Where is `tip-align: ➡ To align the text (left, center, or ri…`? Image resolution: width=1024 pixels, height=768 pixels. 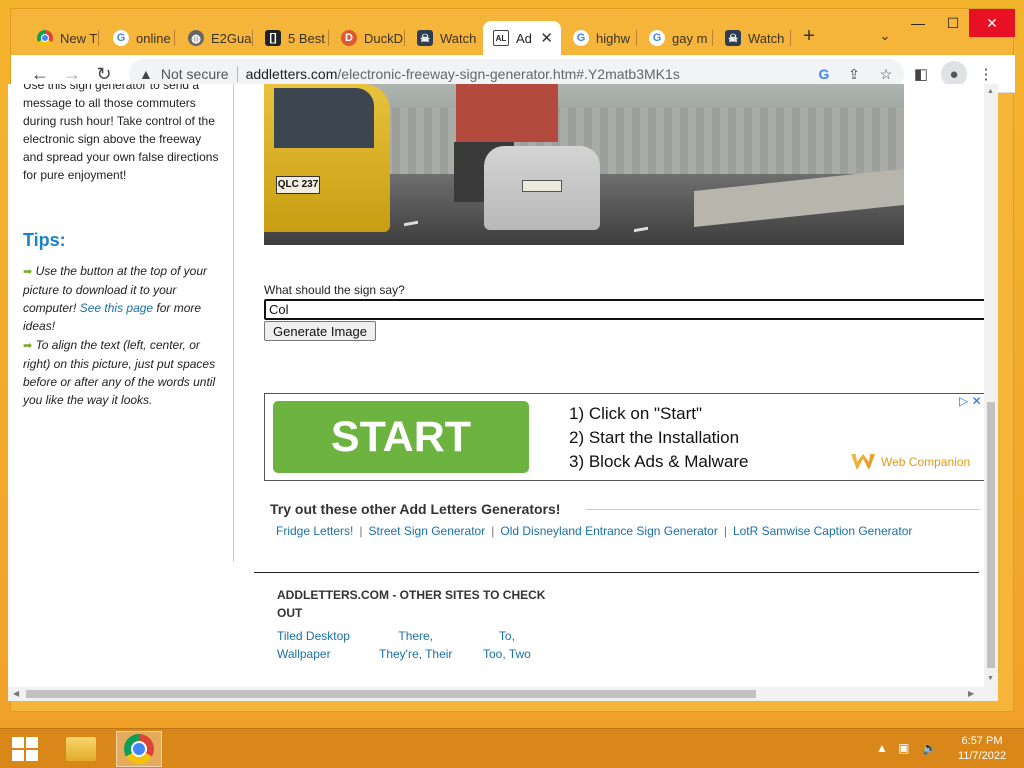 tip-align: ➡ To align the text (left, center, or ri… is located at coordinates (119, 372).